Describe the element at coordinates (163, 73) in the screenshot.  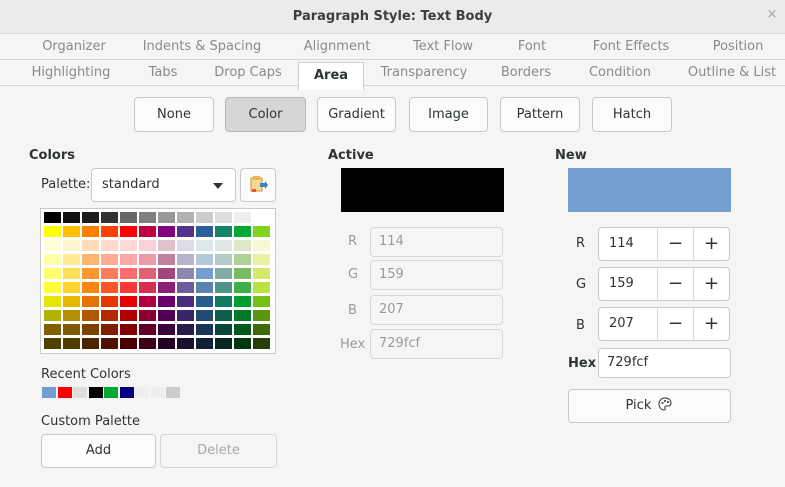
I see `tab-tabs: Tabs` at that location.